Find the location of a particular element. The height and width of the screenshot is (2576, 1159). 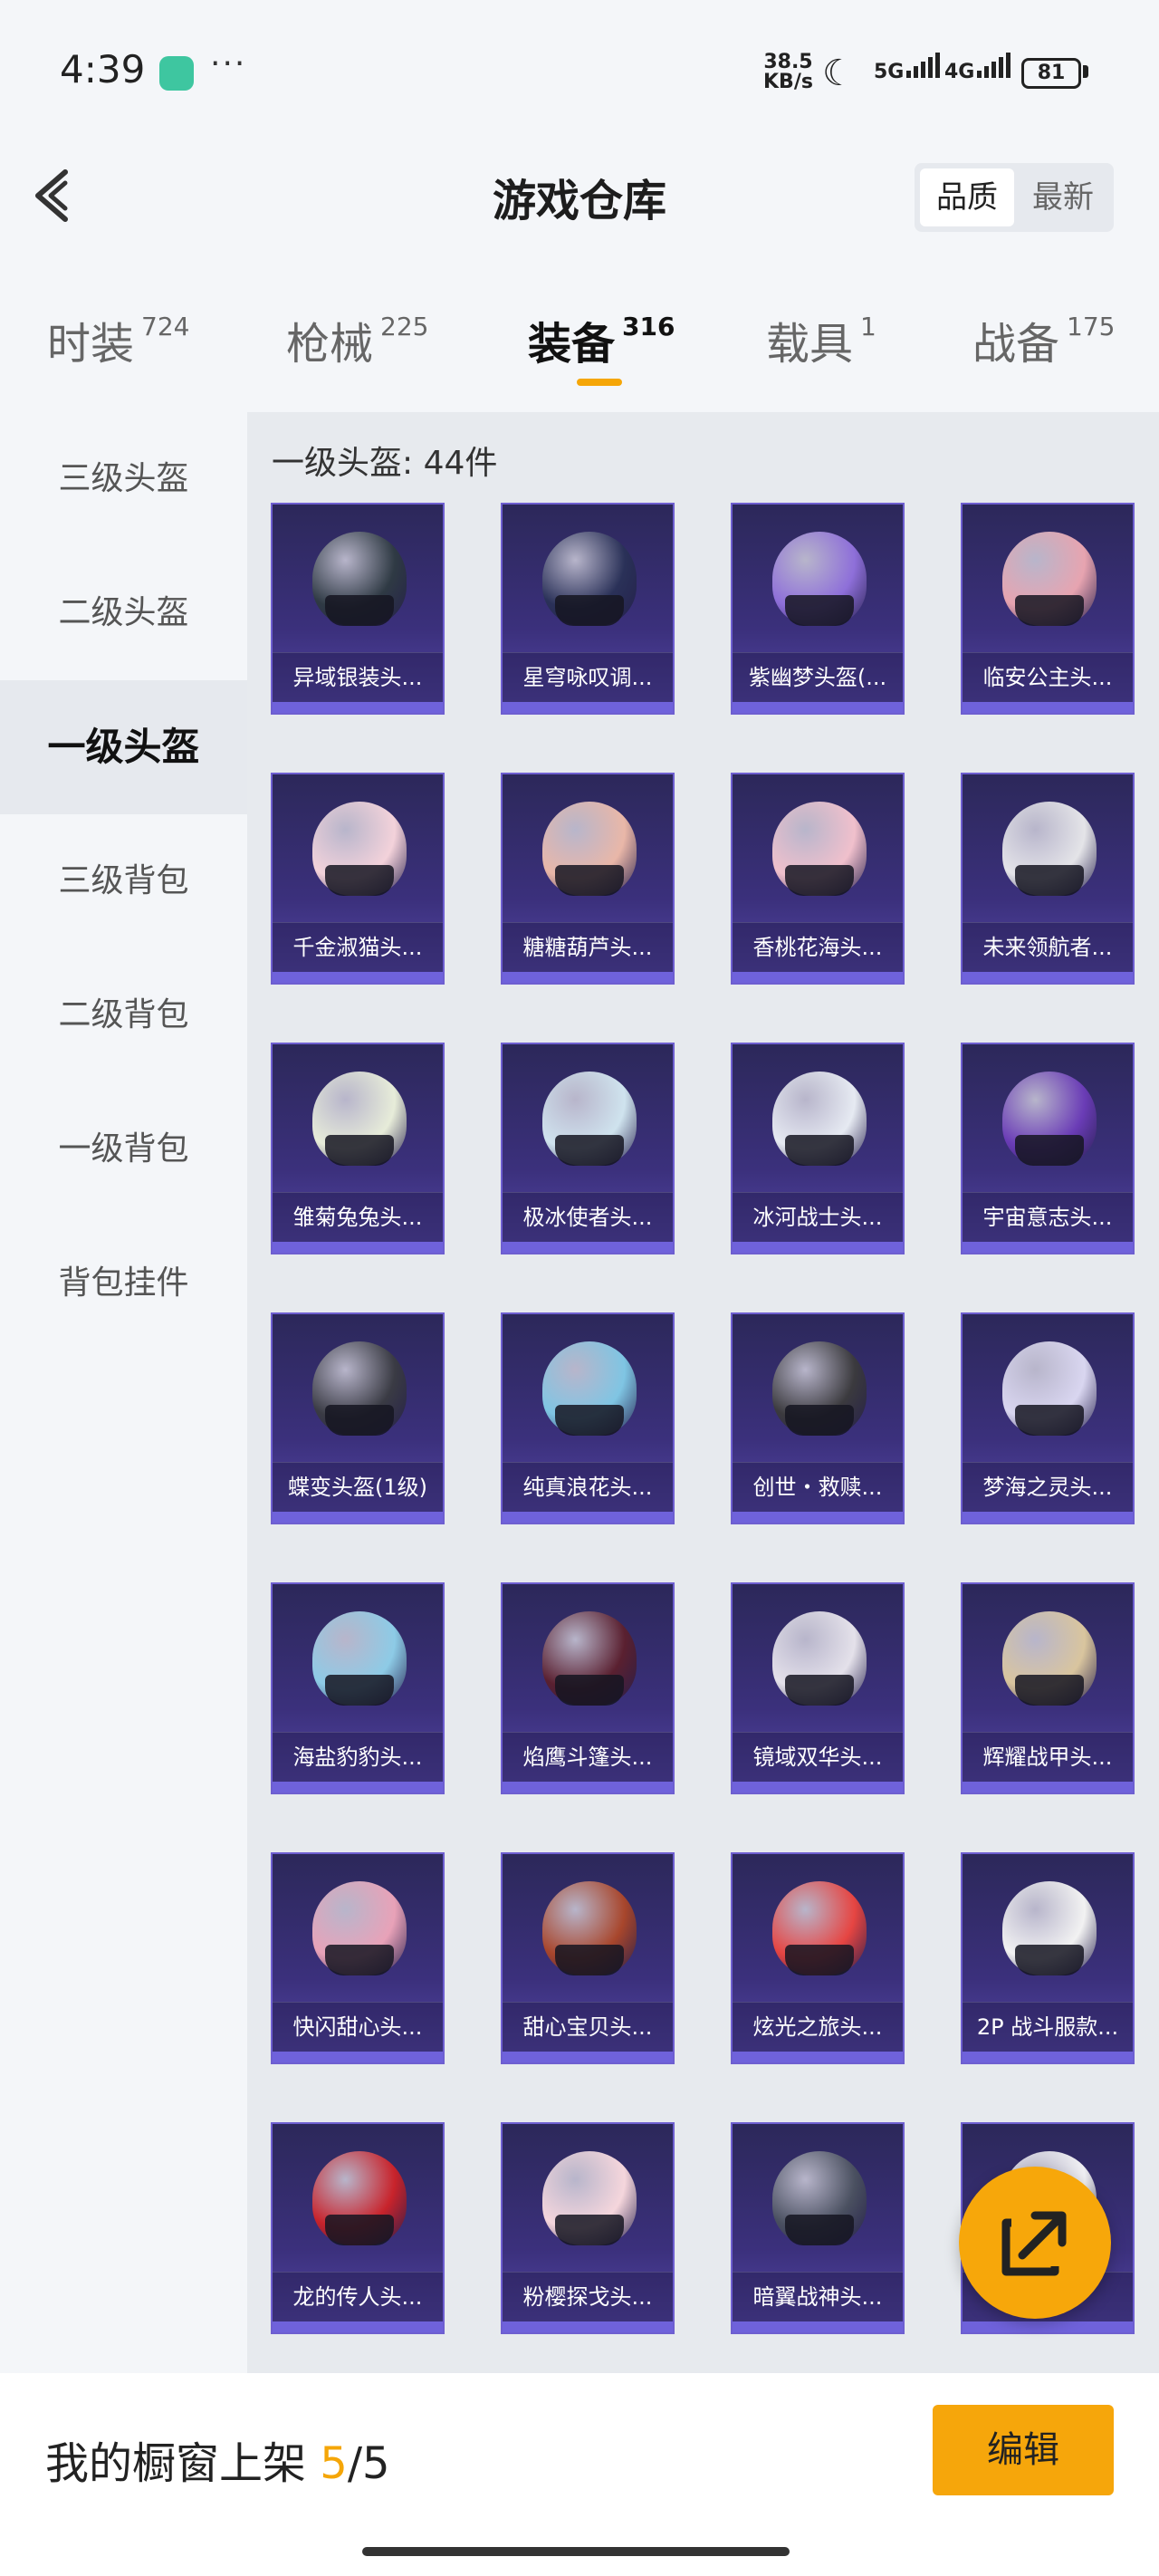

active-tab-indicator is located at coordinates (599, 382).